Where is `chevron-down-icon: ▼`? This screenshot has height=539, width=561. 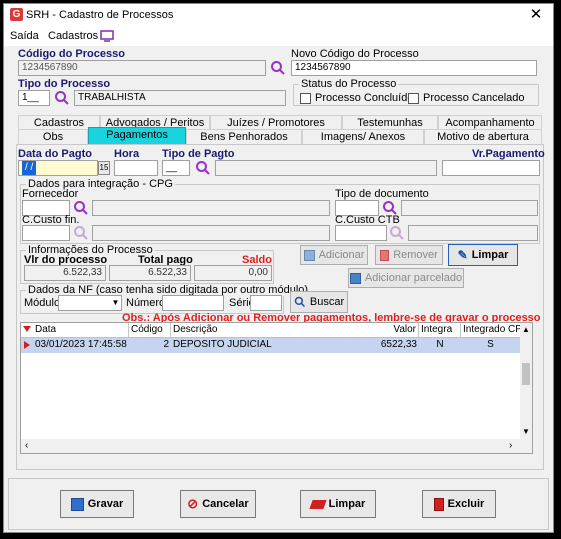
chevron-down-icon: ▼ is located at coordinates (115, 303).